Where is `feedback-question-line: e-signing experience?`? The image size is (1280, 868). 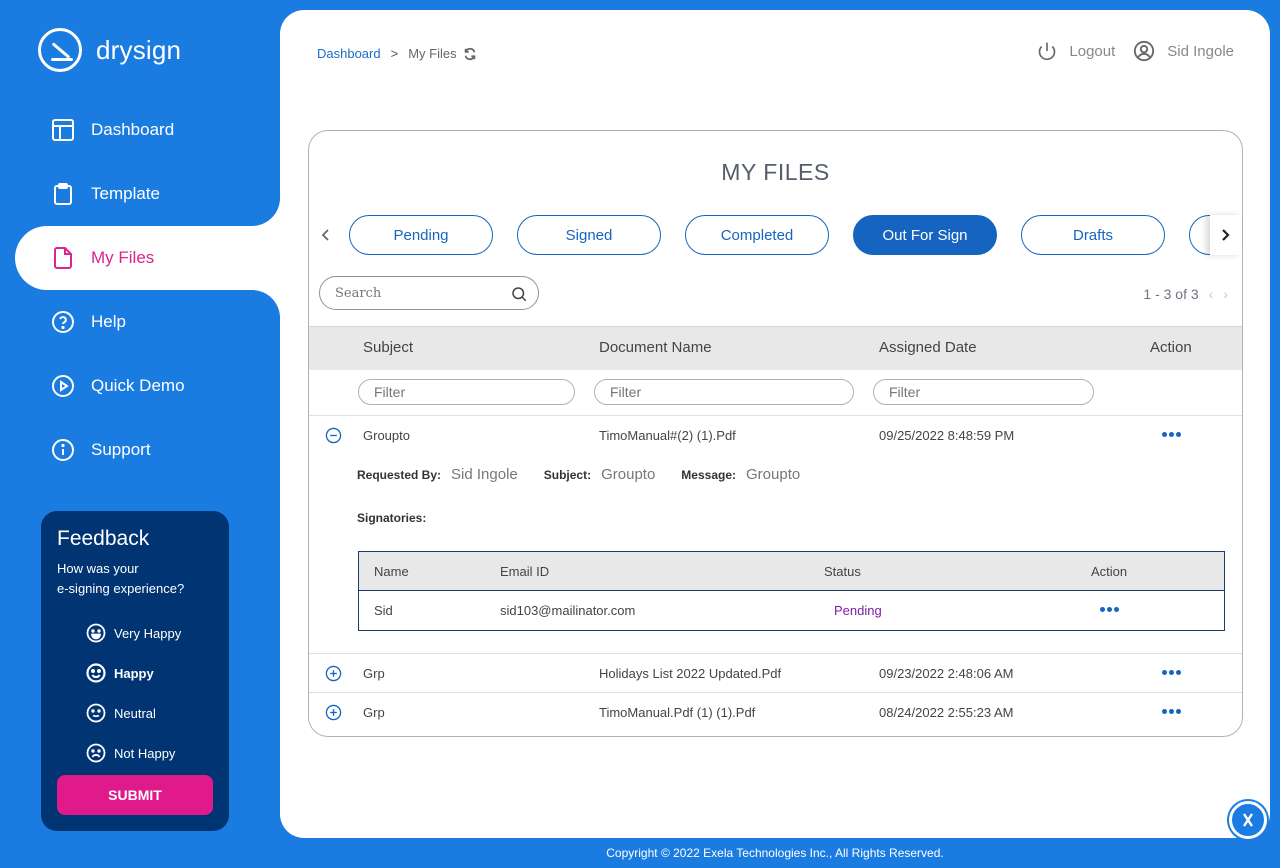 feedback-question-line: e-signing experience? is located at coordinates (121, 588).